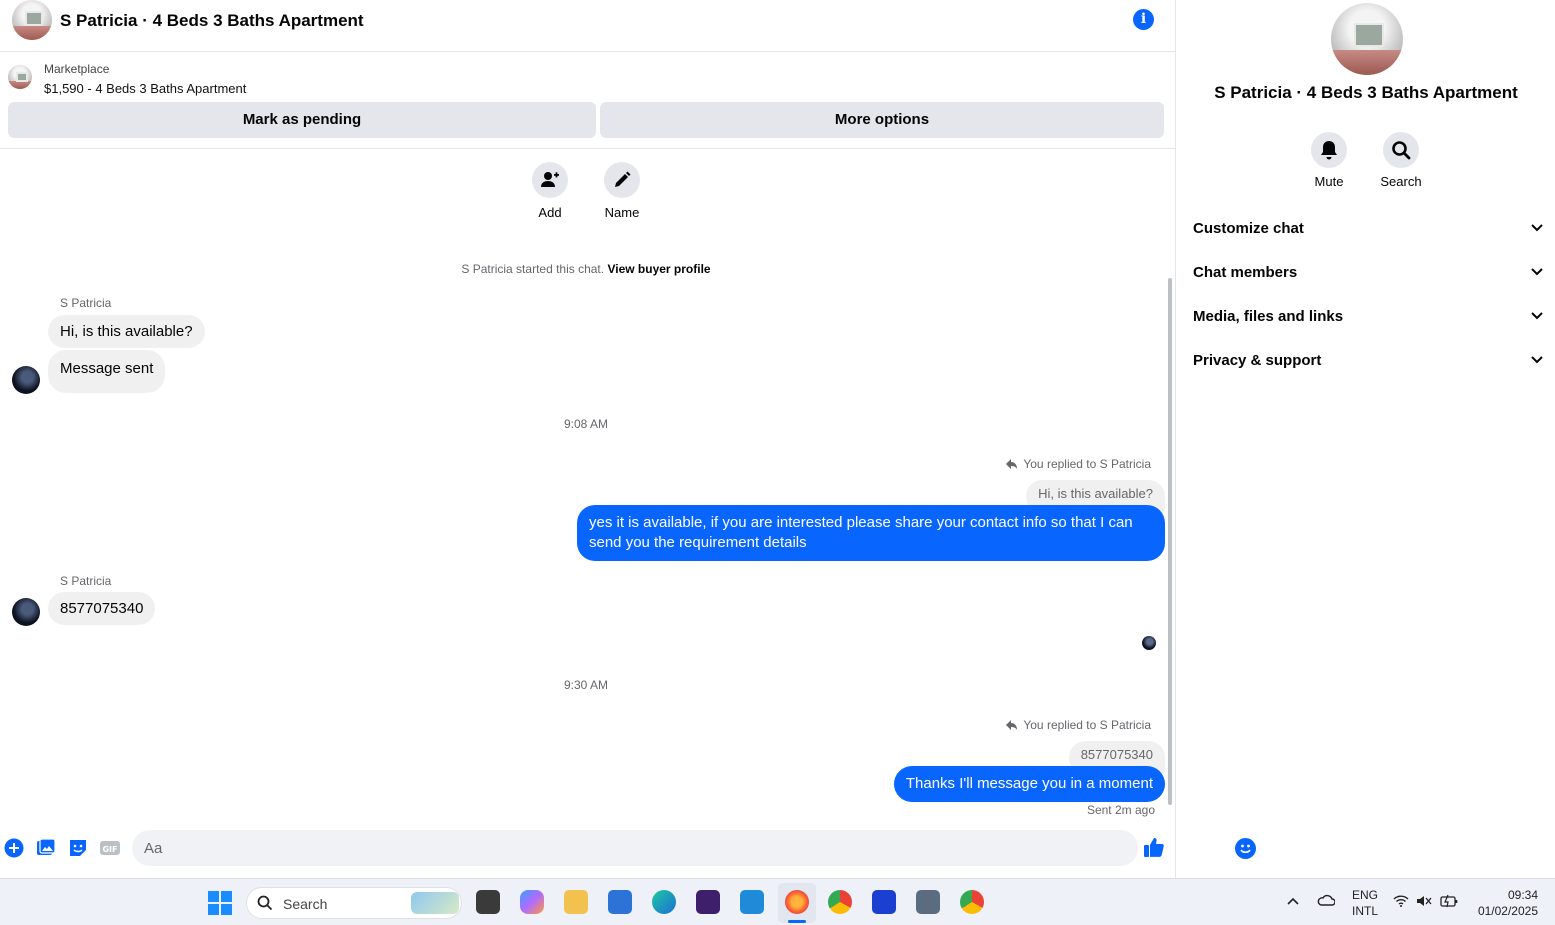 The height and width of the screenshot is (925, 1555). I want to click on chat-header: S Patricia · 4 Beds 3 Baths Apartment i, so click(588, 26).